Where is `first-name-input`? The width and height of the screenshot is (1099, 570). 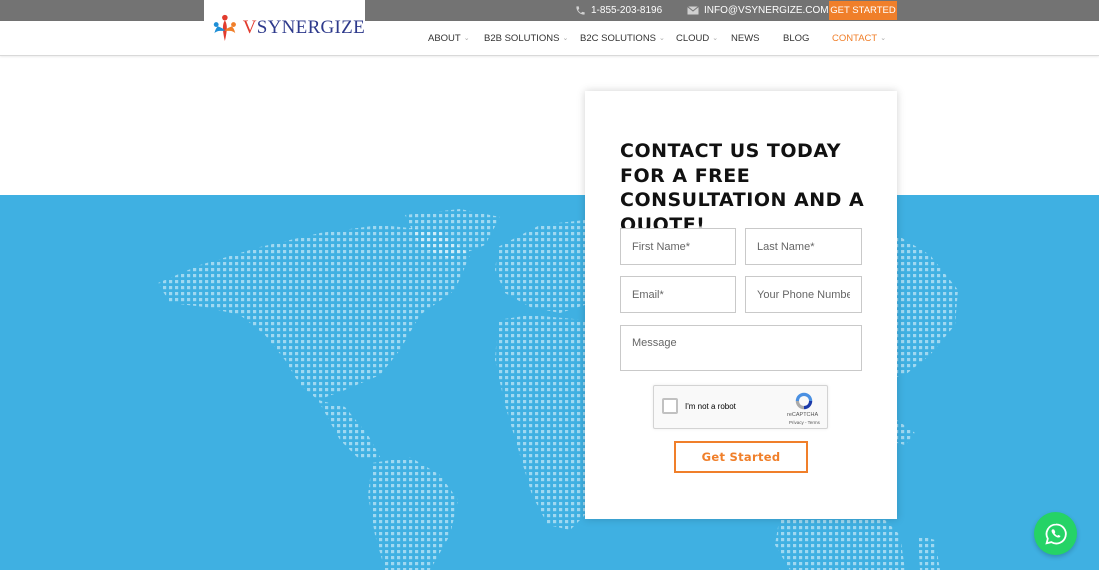 first-name-input is located at coordinates (678, 246).